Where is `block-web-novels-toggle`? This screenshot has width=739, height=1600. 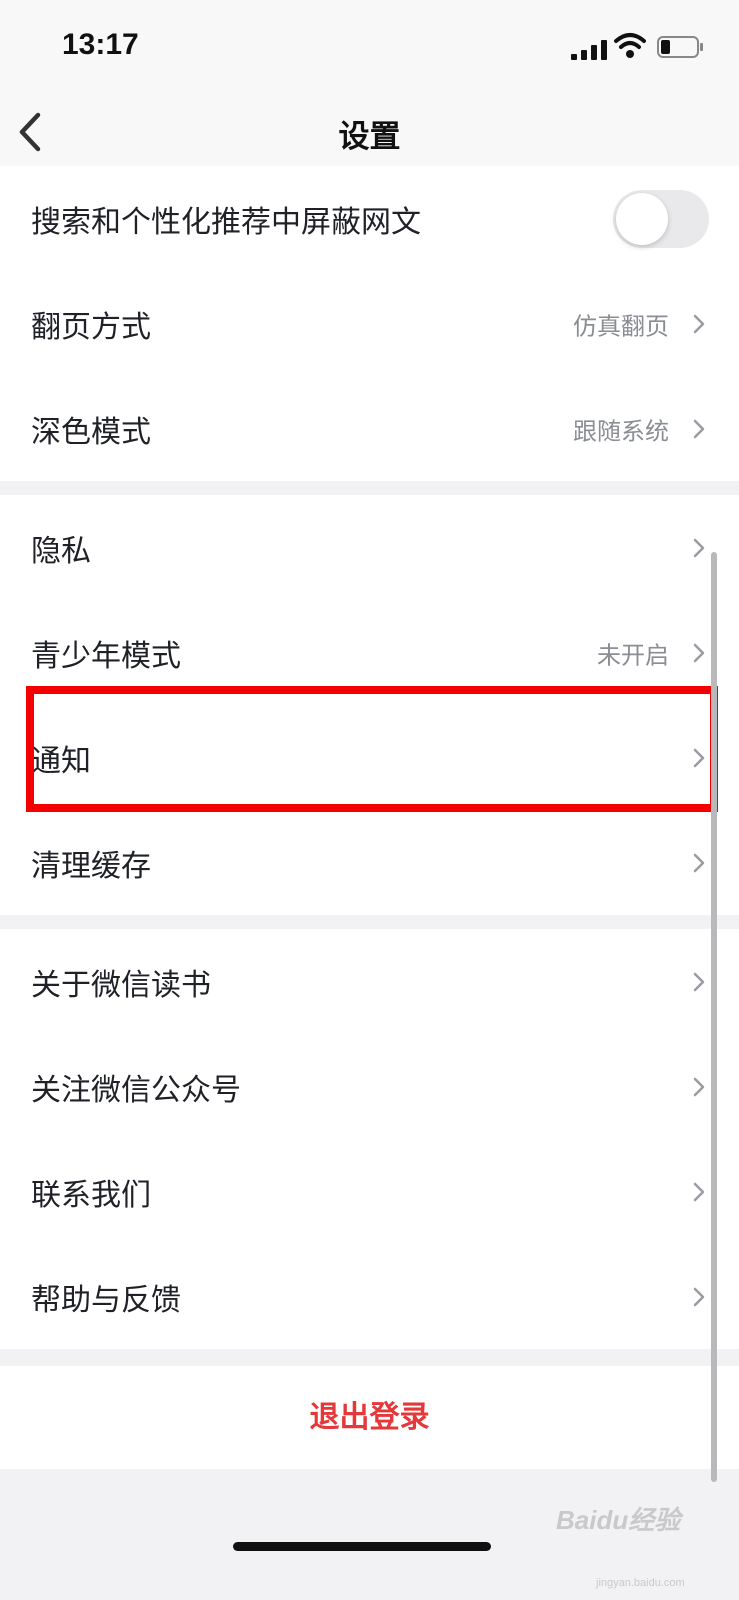 block-web-novels-toggle is located at coordinates (661, 218).